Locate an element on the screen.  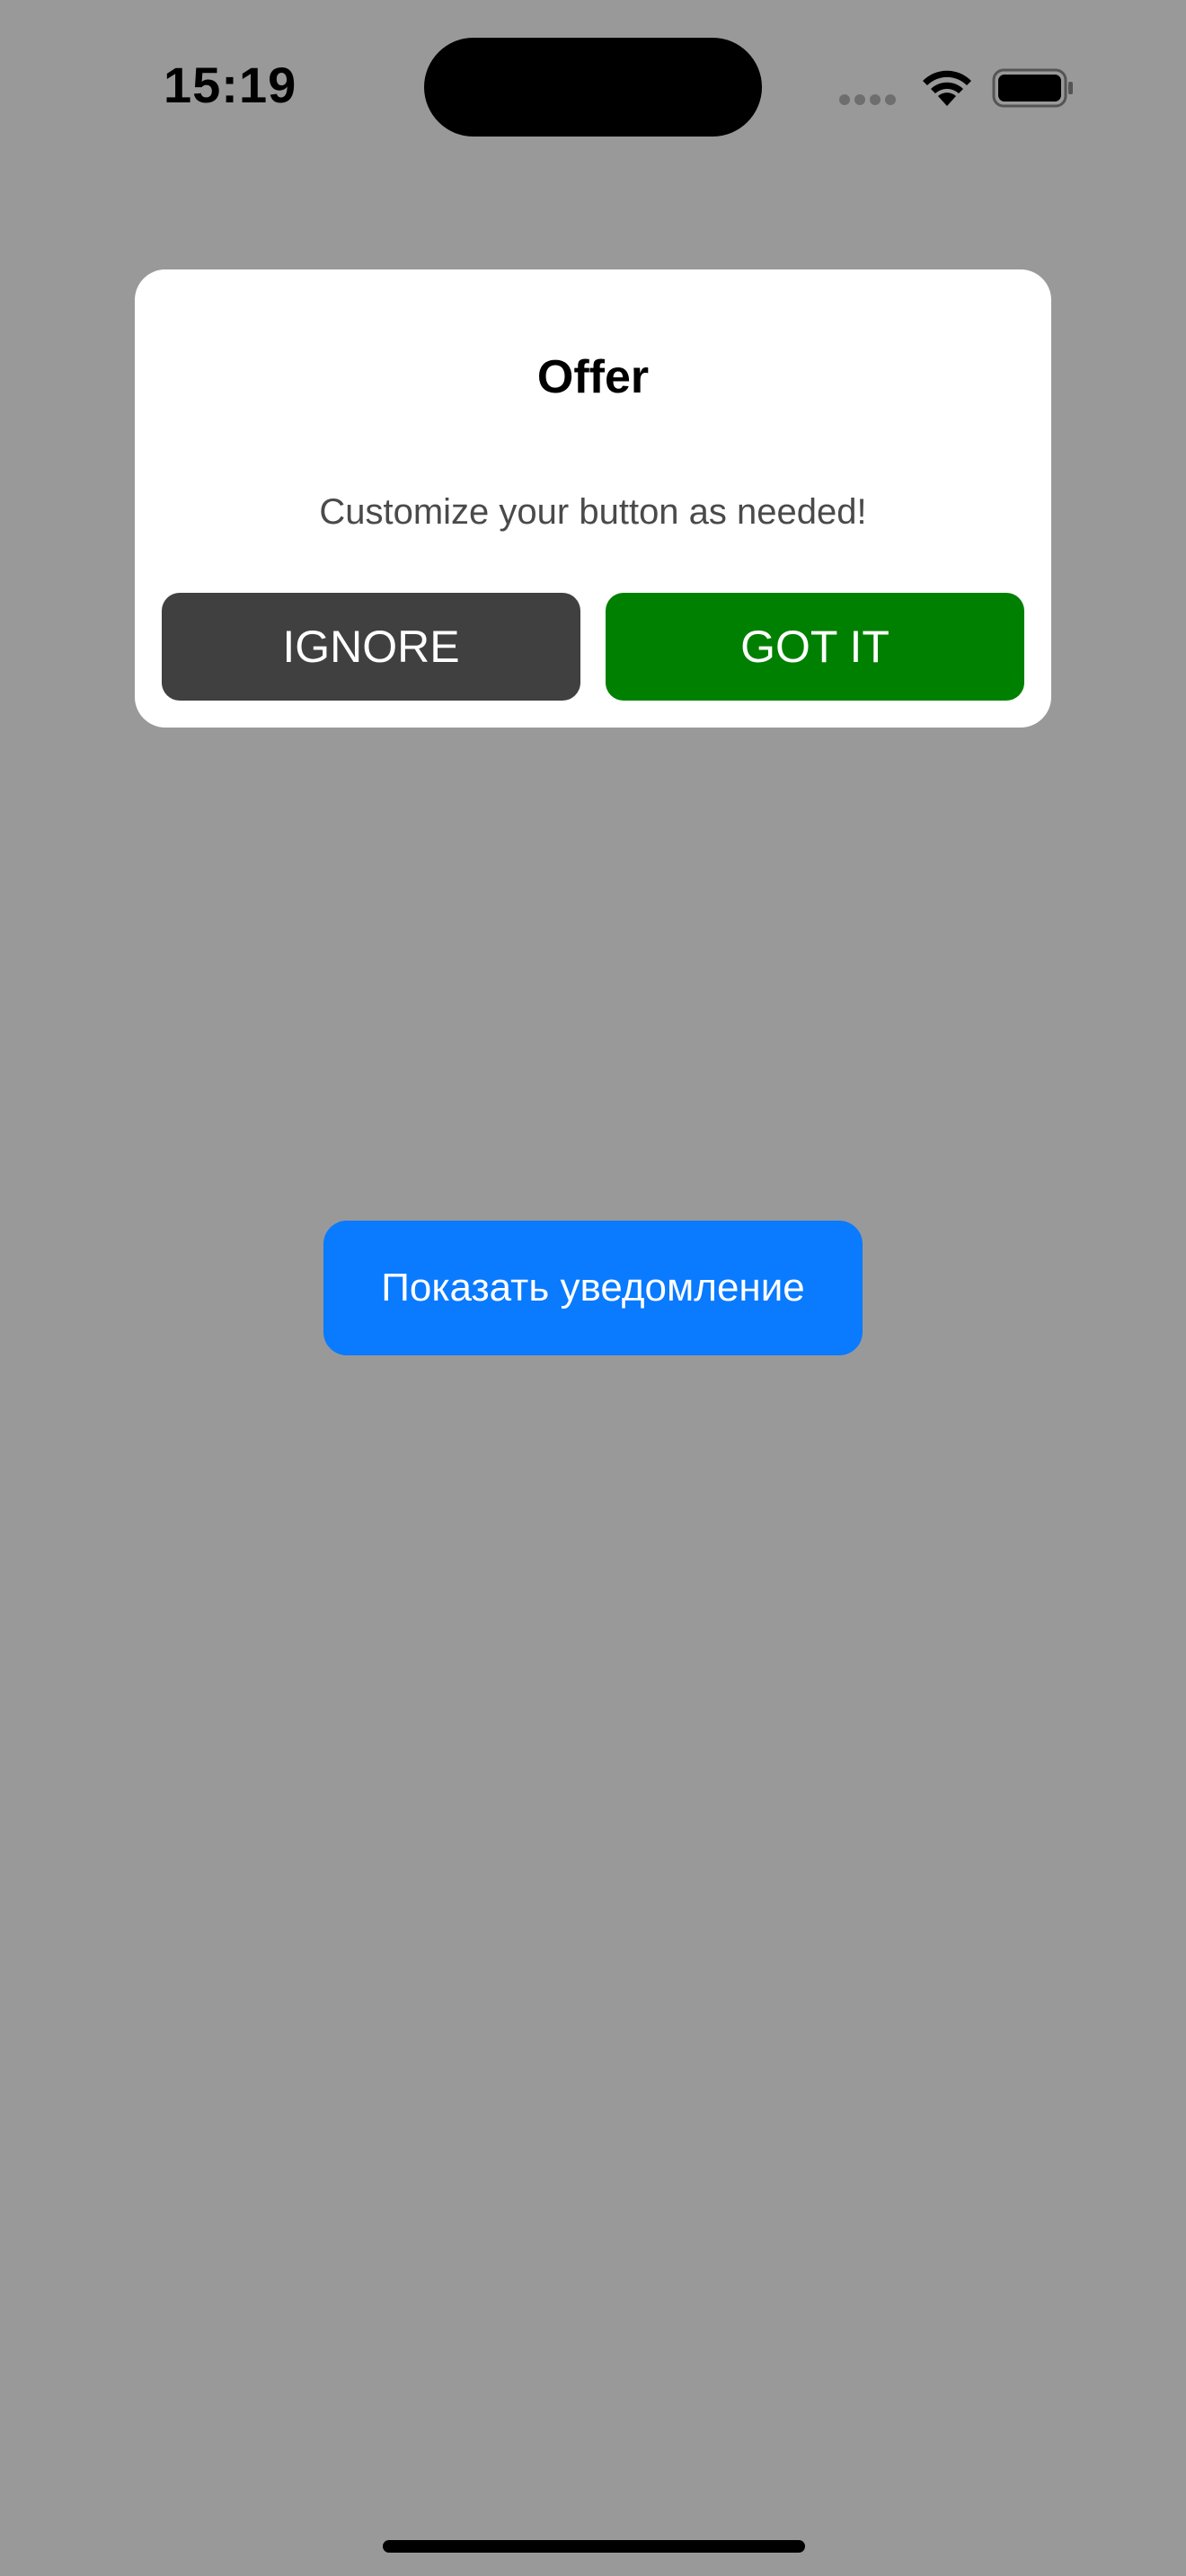
home-indicator is located at coordinates (594, 2546).